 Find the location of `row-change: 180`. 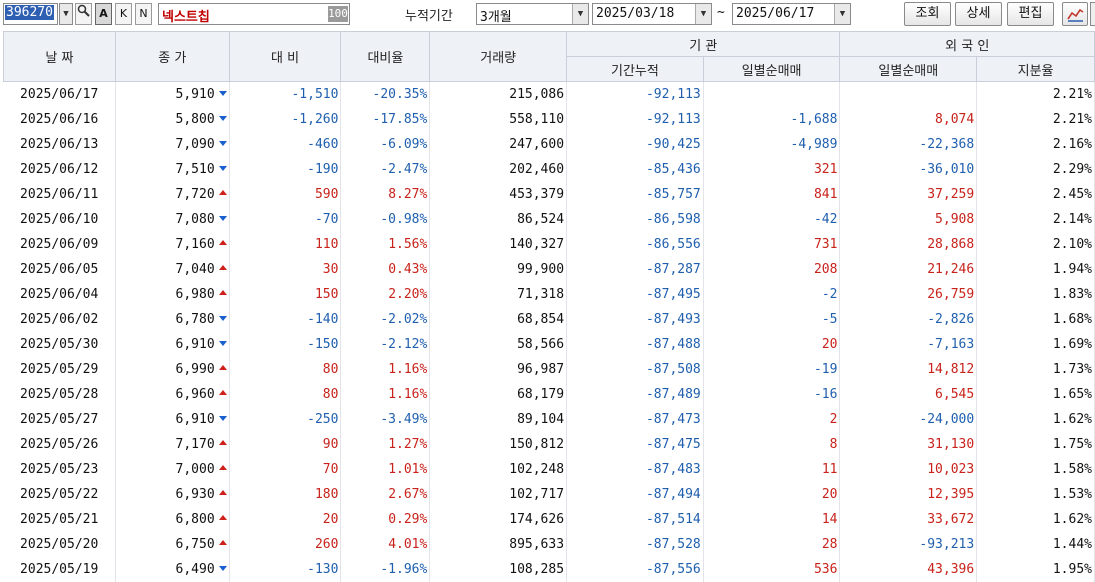

row-change: 180 is located at coordinates (285, 494).